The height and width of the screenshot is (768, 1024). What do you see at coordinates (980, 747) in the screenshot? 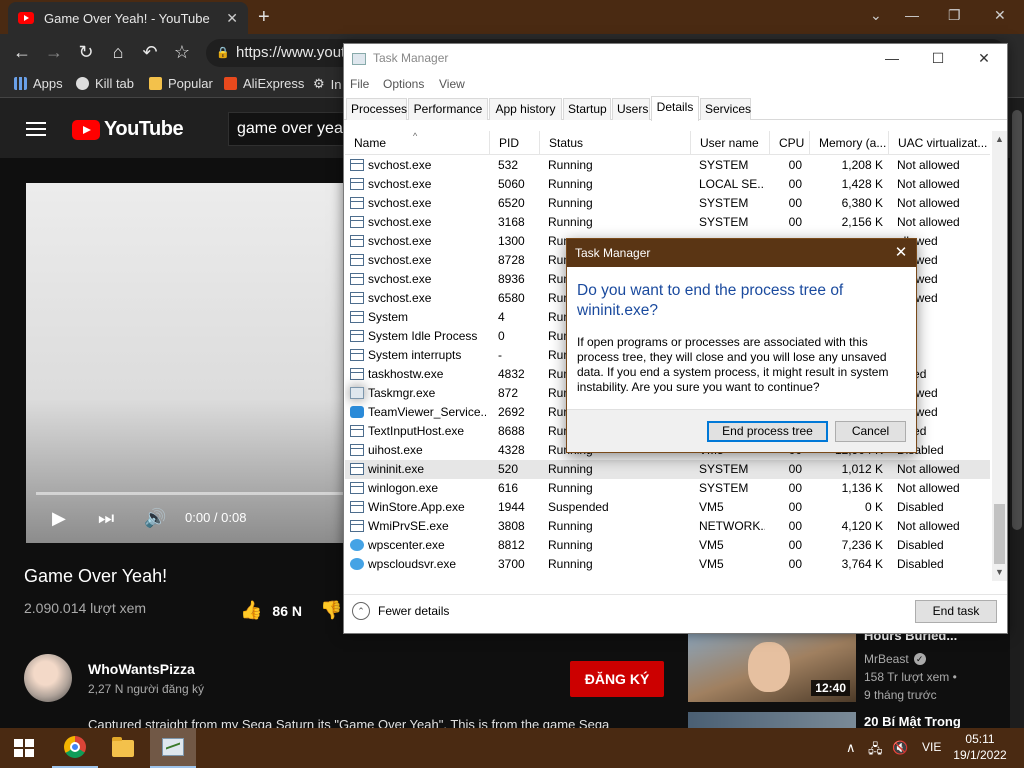
I see `taskbar-clock: 05:11 19/1/2022` at bounding box center [980, 747].